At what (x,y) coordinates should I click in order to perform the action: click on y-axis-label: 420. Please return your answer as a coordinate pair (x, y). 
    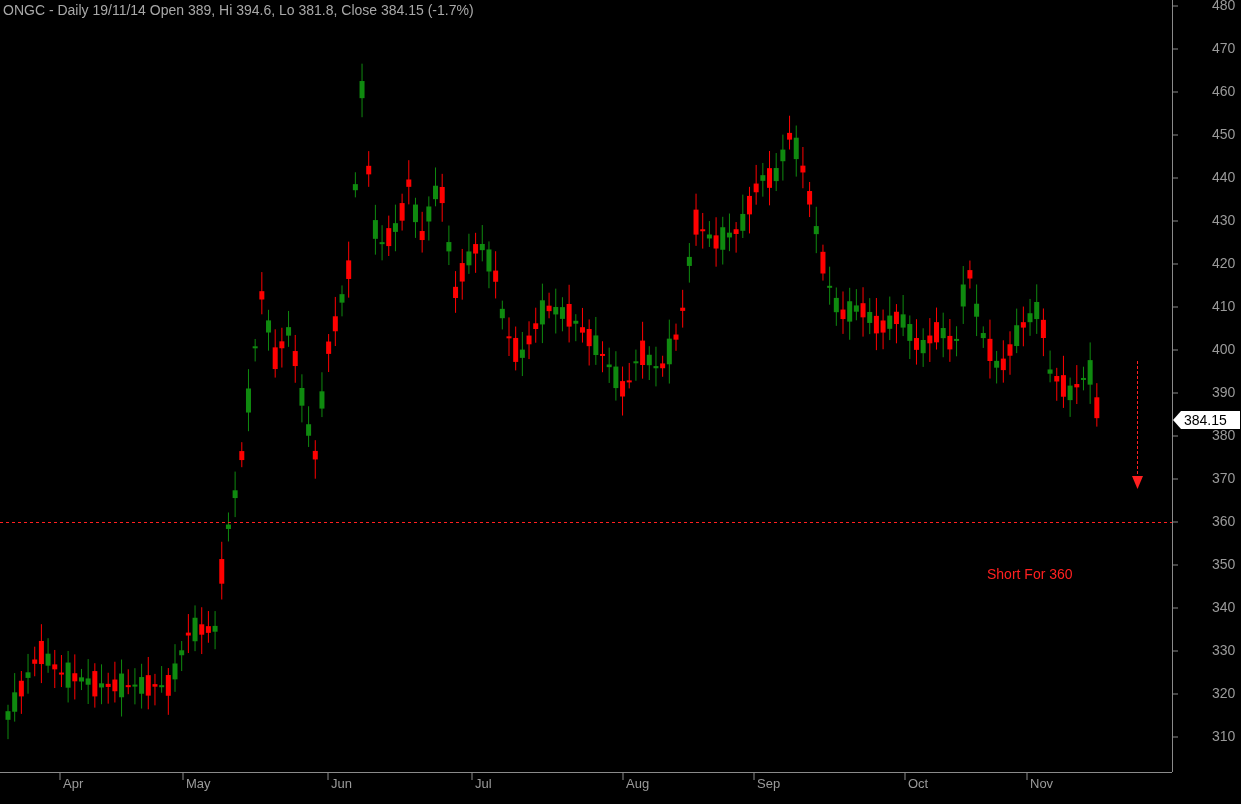
    Looking at the image, I should click on (1224, 263).